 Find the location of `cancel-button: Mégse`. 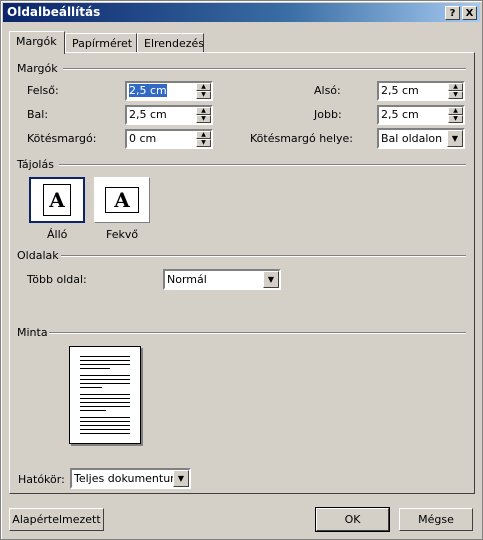

cancel-button: Mégse is located at coordinates (436, 519).